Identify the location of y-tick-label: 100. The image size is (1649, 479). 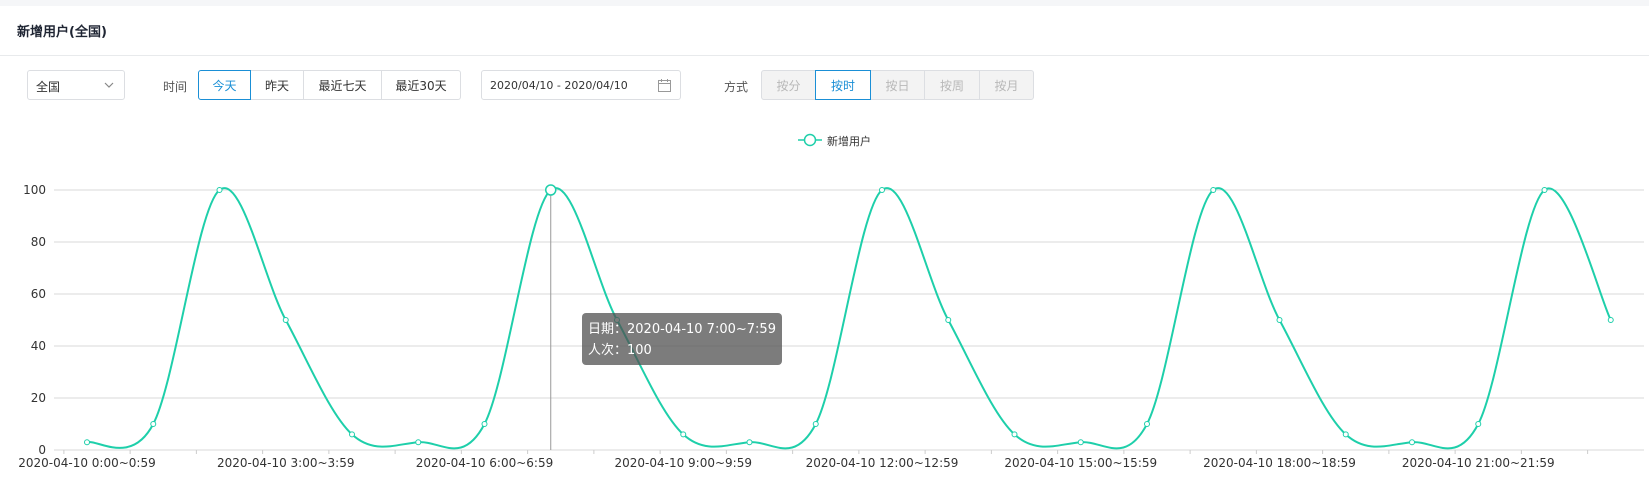
(34, 190).